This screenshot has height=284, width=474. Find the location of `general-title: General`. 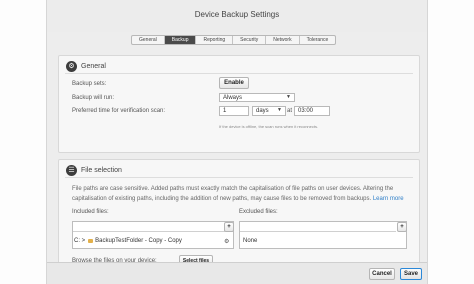

general-title: General is located at coordinates (93, 66).